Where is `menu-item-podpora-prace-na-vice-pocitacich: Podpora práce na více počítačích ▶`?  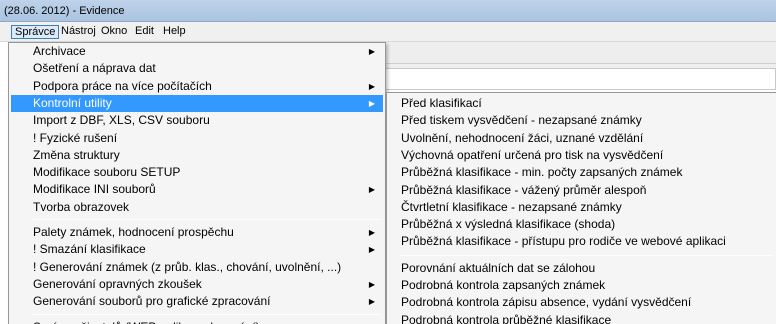 menu-item-podpora-prace-na-vice-pocitacich: Podpora práce na více počítačích ▶ is located at coordinates (197, 86).